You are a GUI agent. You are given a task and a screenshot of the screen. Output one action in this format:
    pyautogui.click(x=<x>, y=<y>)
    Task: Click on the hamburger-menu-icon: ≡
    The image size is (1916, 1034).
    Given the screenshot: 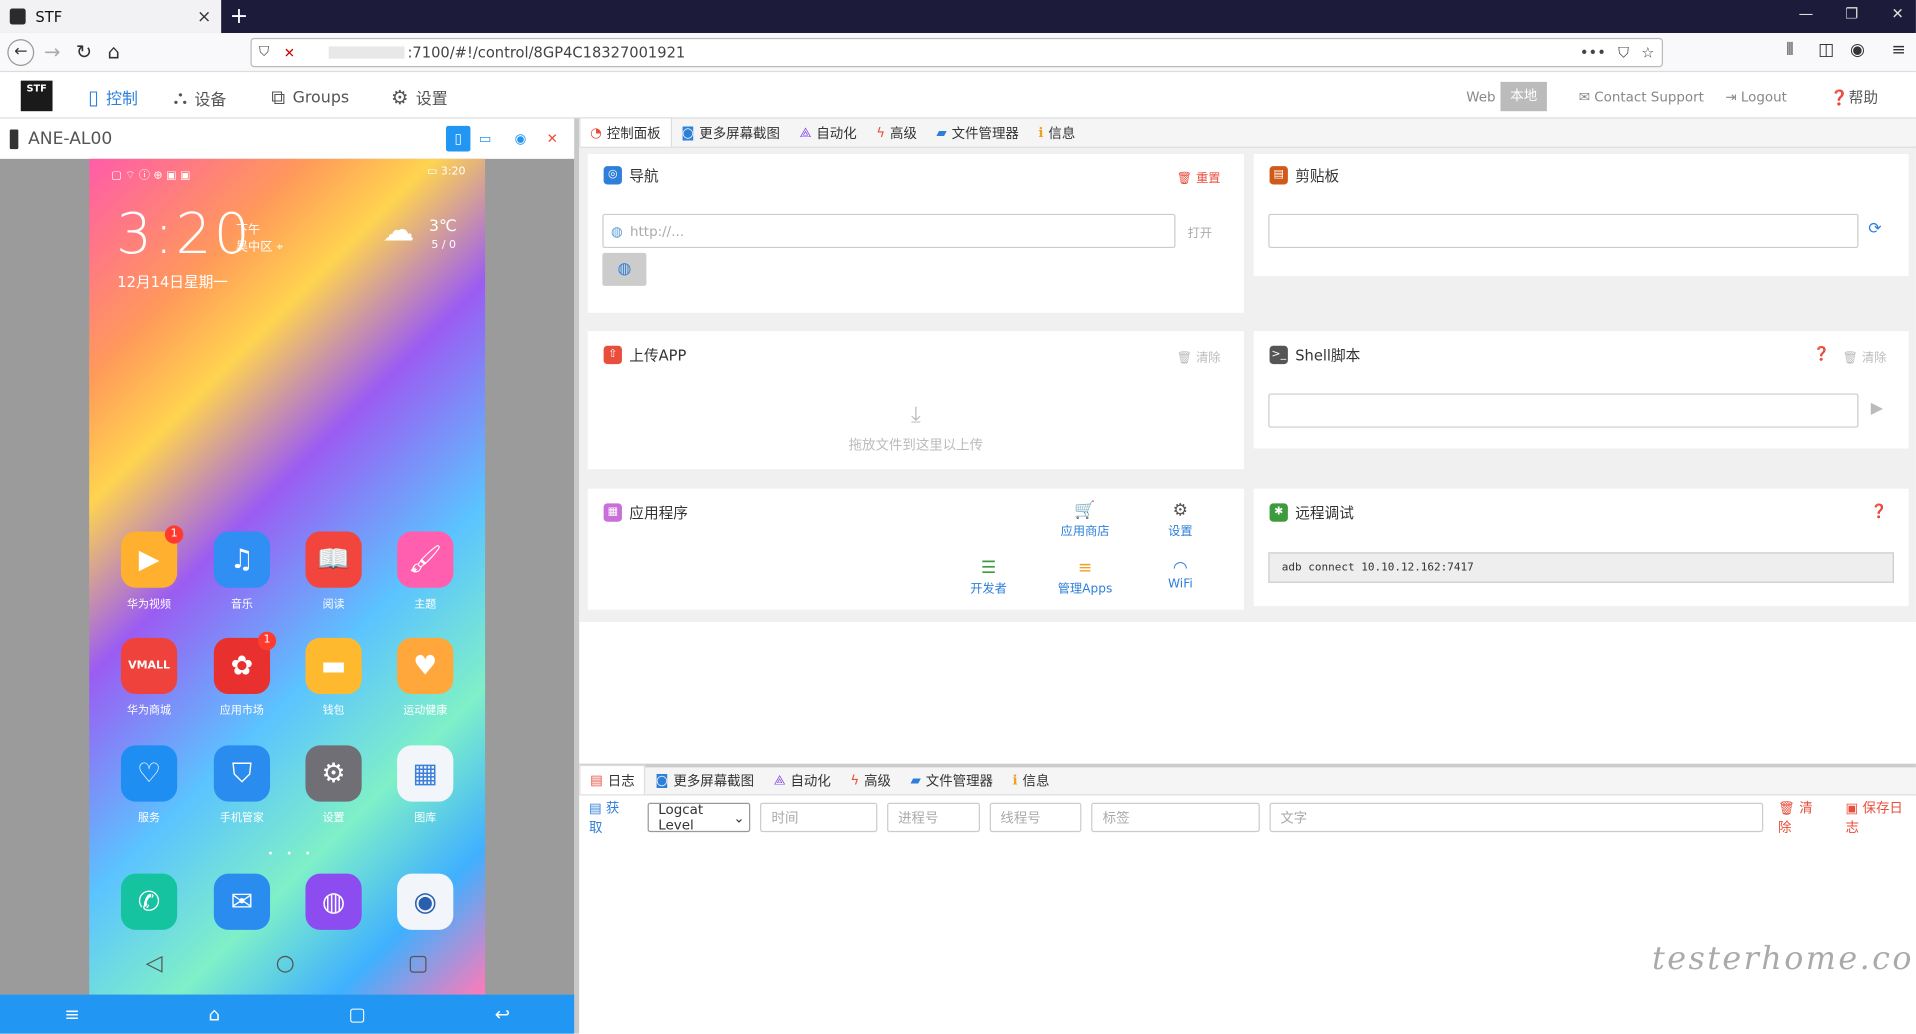 What is the action you would take?
    pyautogui.click(x=1899, y=50)
    